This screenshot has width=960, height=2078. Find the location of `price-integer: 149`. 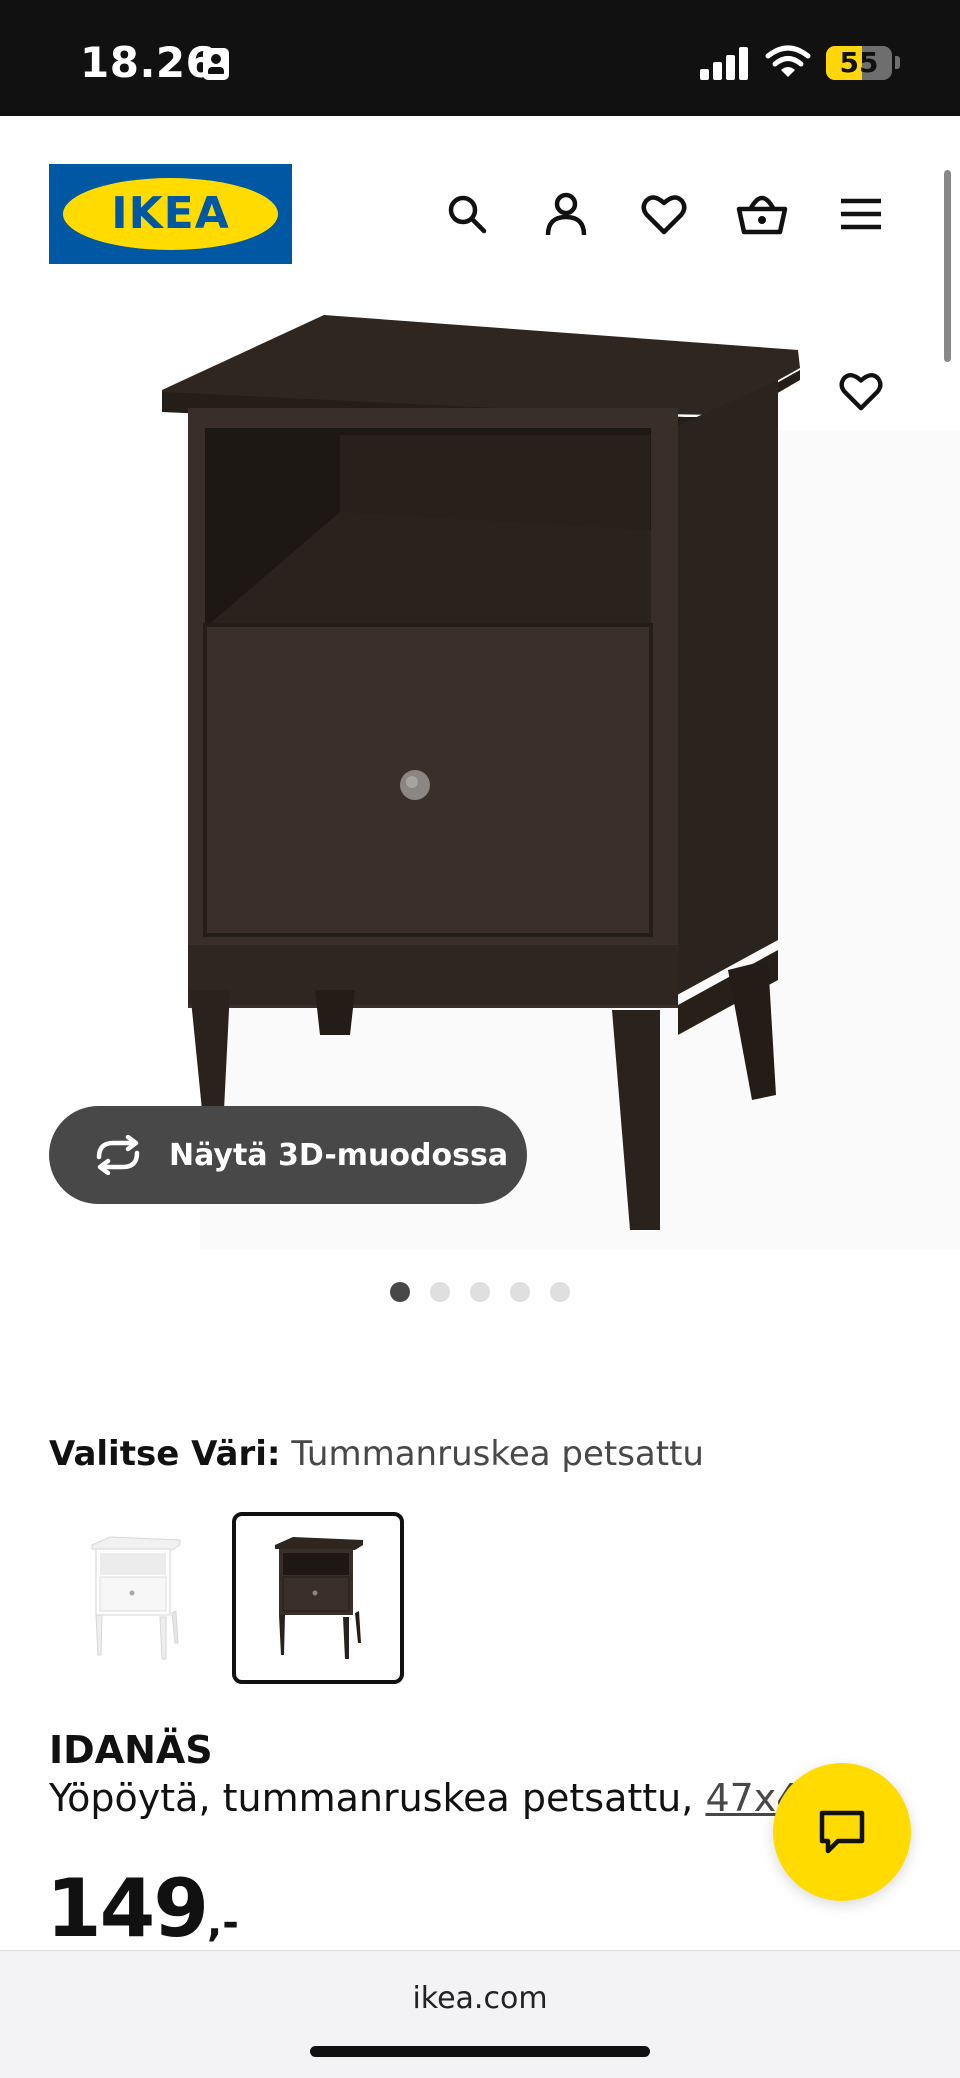

price-integer: 149 is located at coordinates (127, 1908).